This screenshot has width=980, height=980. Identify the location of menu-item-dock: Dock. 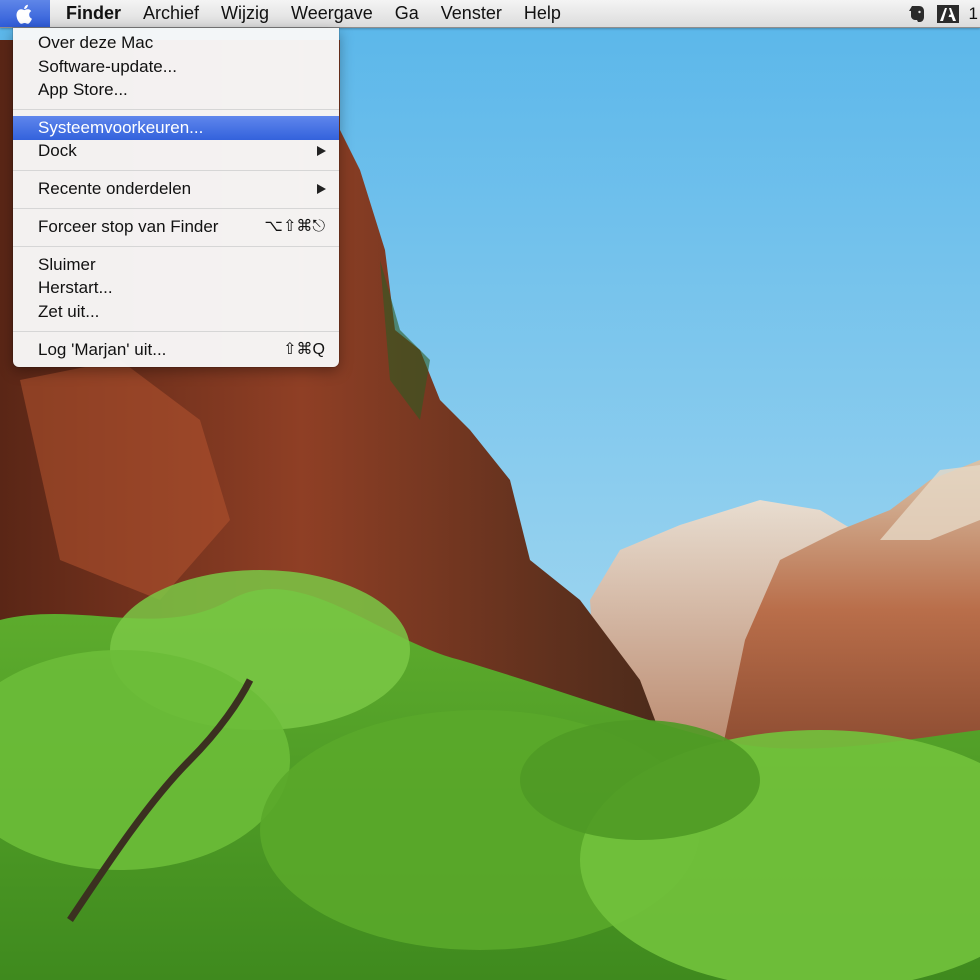
(176, 151).